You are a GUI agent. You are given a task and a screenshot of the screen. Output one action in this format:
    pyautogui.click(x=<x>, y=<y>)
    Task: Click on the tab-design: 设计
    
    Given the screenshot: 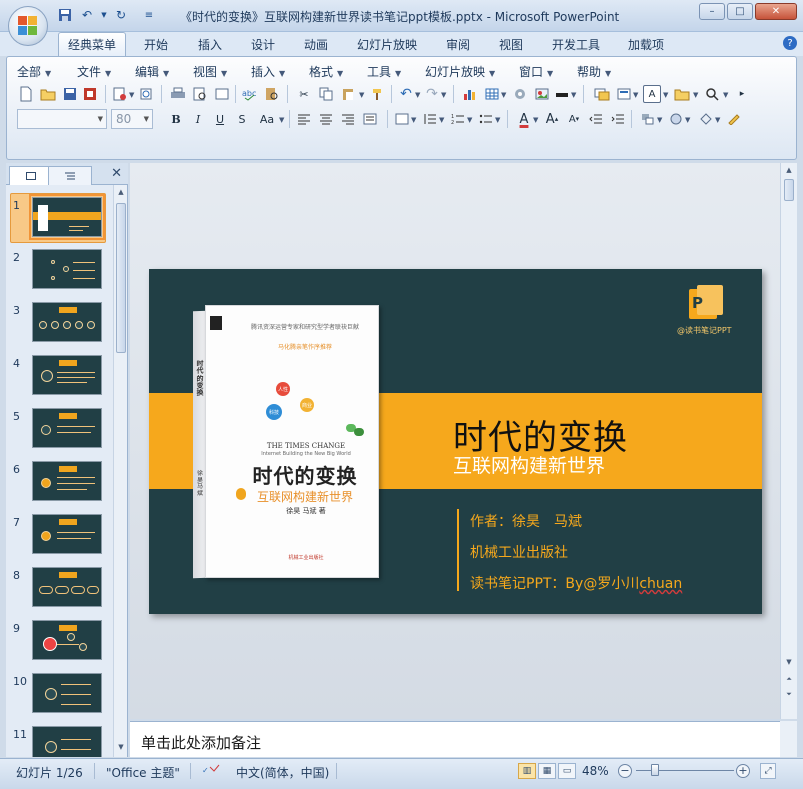 What is the action you would take?
    pyautogui.click(x=263, y=44)
    